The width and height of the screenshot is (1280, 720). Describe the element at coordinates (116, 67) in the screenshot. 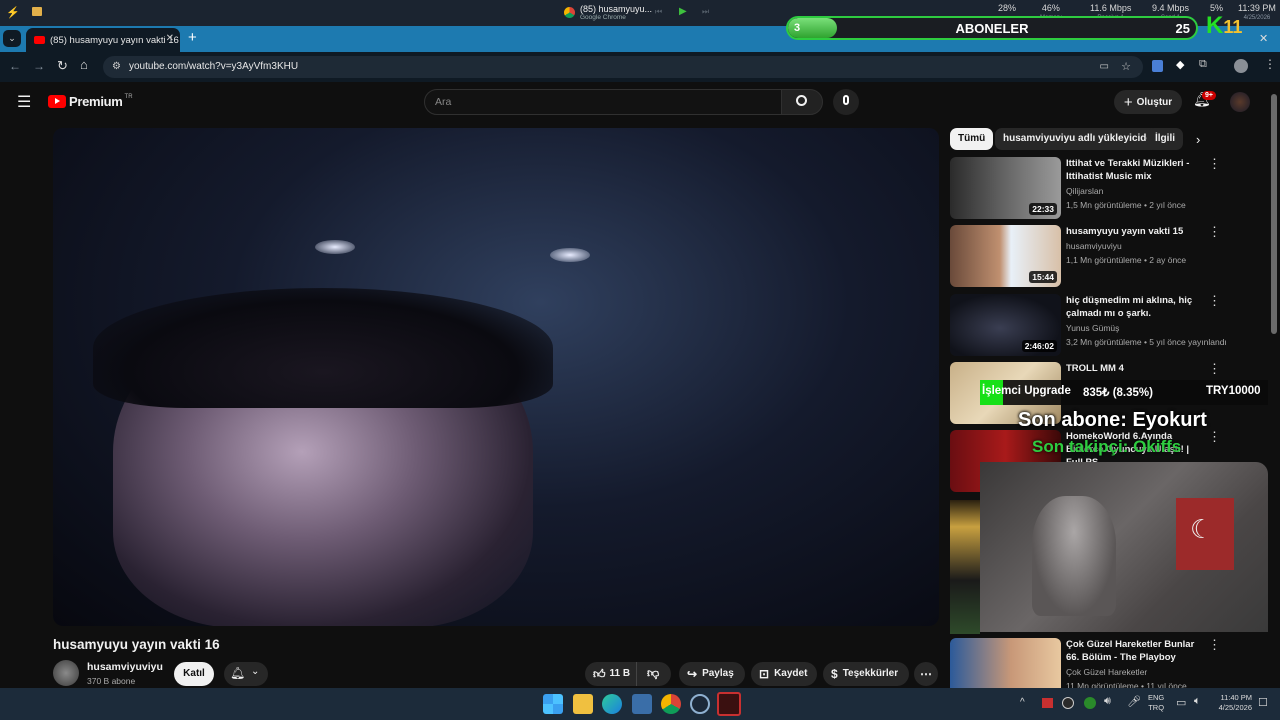

I see `site-info-icon: ⚙` at that location.